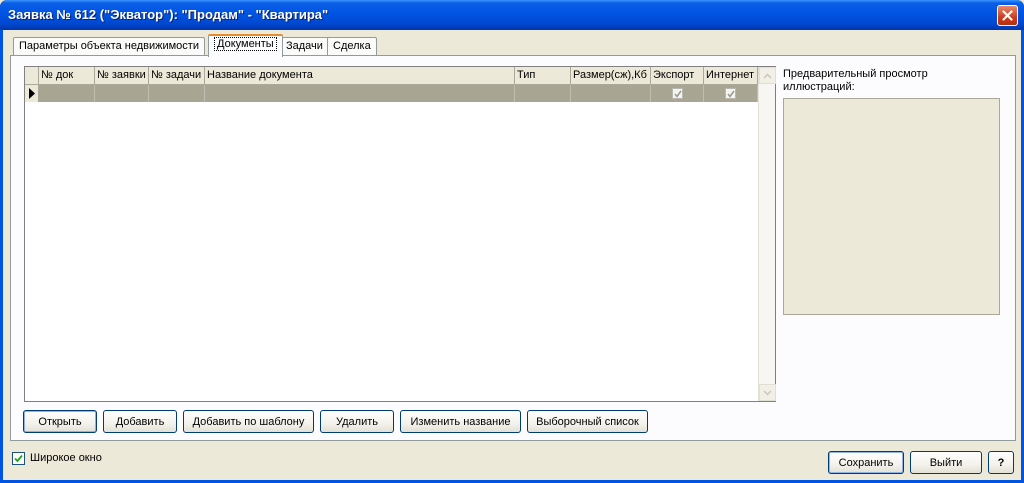 The height and width of the screenshot is (483, 1024). What do you see at coordinates (67, 76) in the screenshot?
I see `column-header-doc-no: № док` at bounding box center [67, 76].